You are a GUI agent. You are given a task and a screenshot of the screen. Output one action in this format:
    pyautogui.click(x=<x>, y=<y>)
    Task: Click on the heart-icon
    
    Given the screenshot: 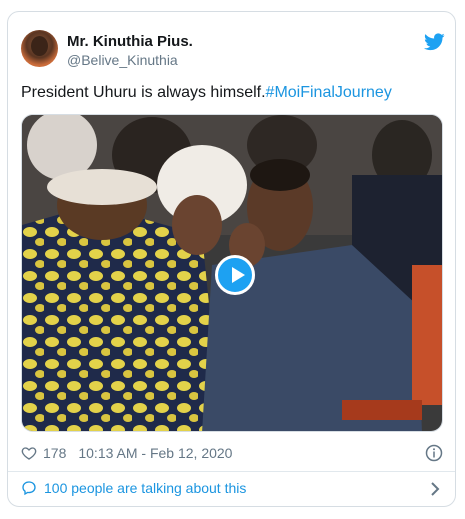 What is the action you would take?
    pyautogui.click(x=29, y=453)
    